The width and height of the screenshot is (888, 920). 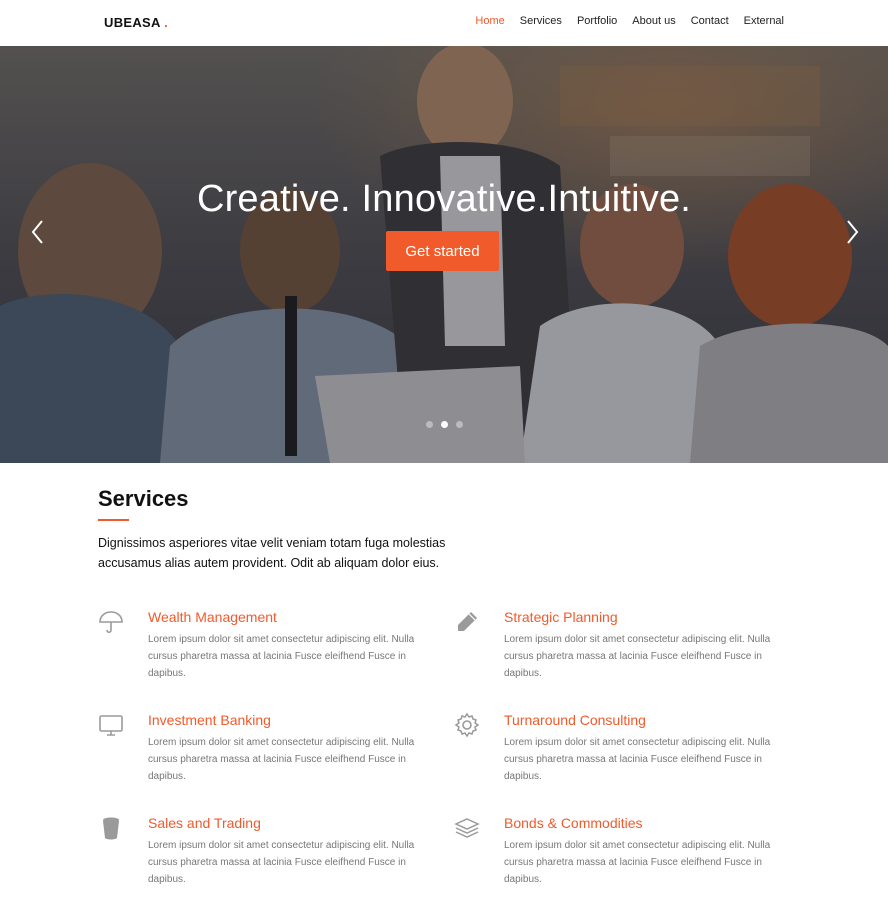 I want to click on service-title: Wealth Management, so click(x=212, y=617).